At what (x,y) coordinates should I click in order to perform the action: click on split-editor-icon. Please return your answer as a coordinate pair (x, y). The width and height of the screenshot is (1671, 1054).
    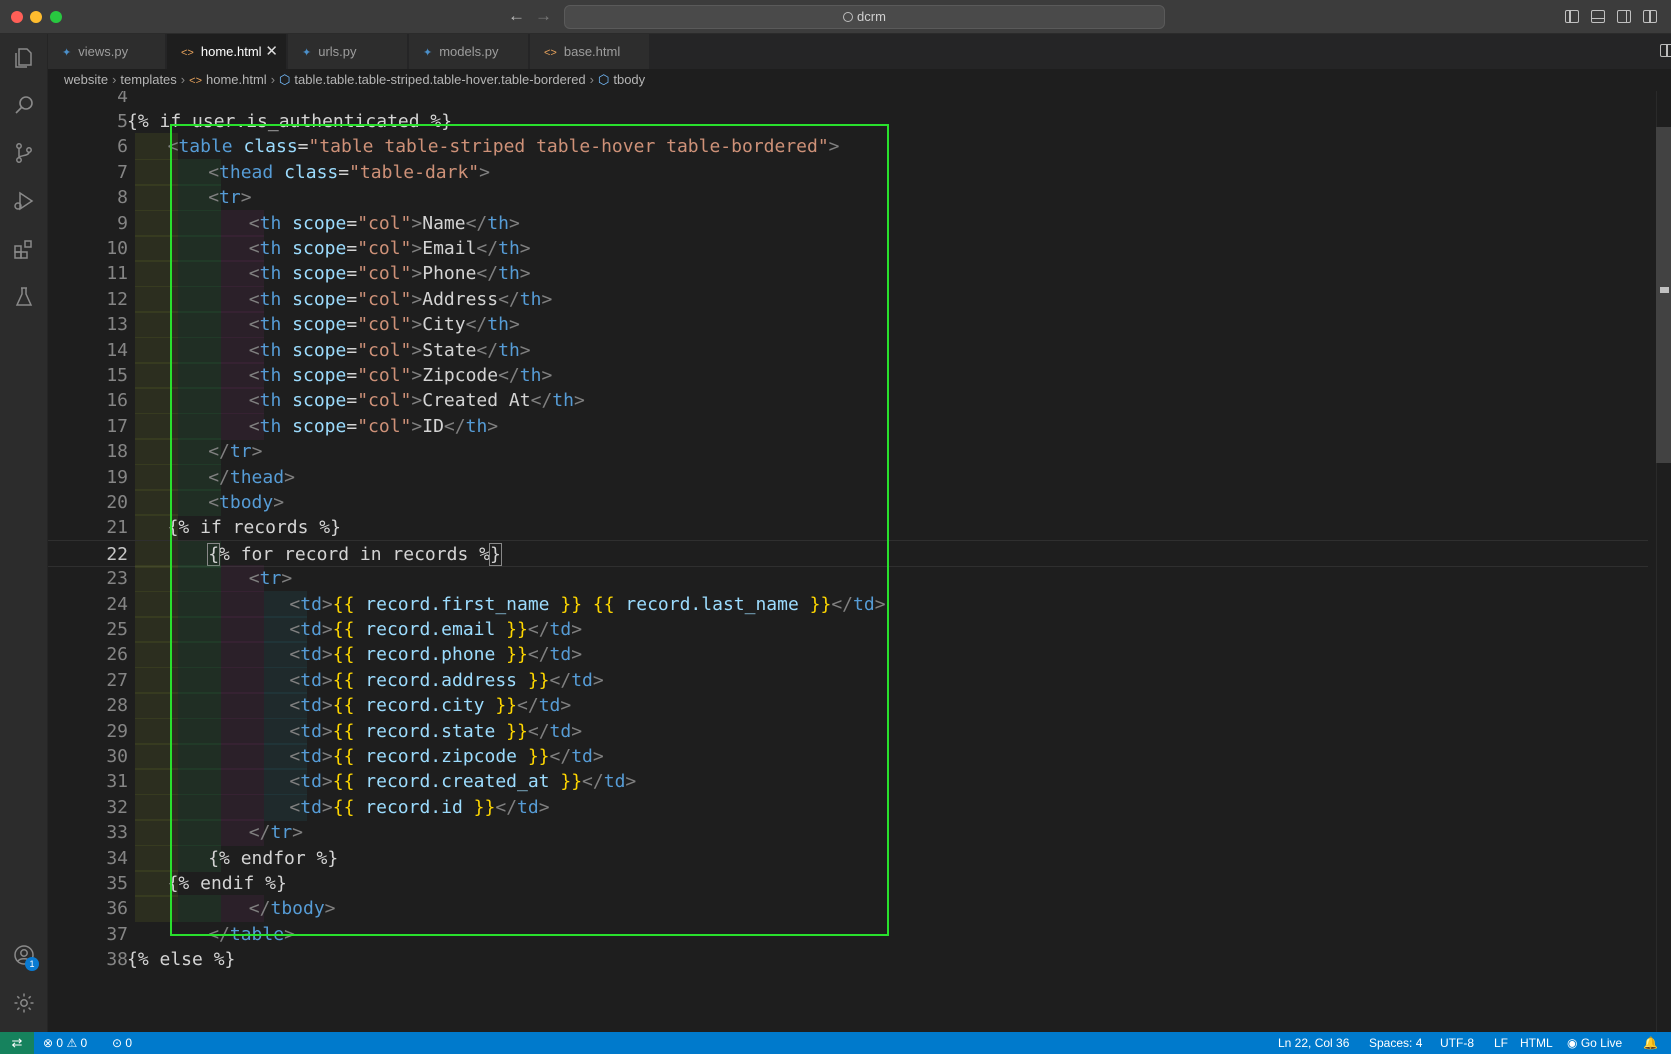
    Looking at the image, I should click on (1665, 50).